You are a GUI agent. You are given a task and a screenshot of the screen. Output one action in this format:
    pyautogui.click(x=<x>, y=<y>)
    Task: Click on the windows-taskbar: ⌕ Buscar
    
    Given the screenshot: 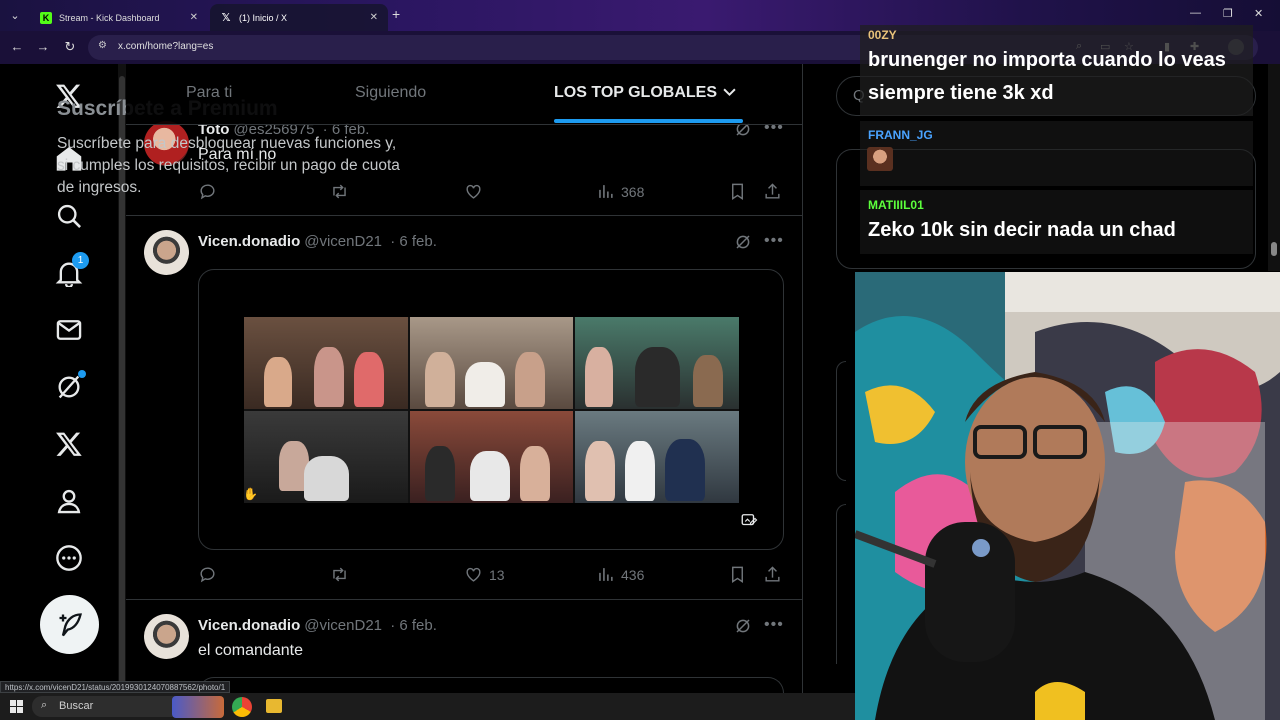 What is the action you would take?
    pyautogui.click(x=427, y=706)
    